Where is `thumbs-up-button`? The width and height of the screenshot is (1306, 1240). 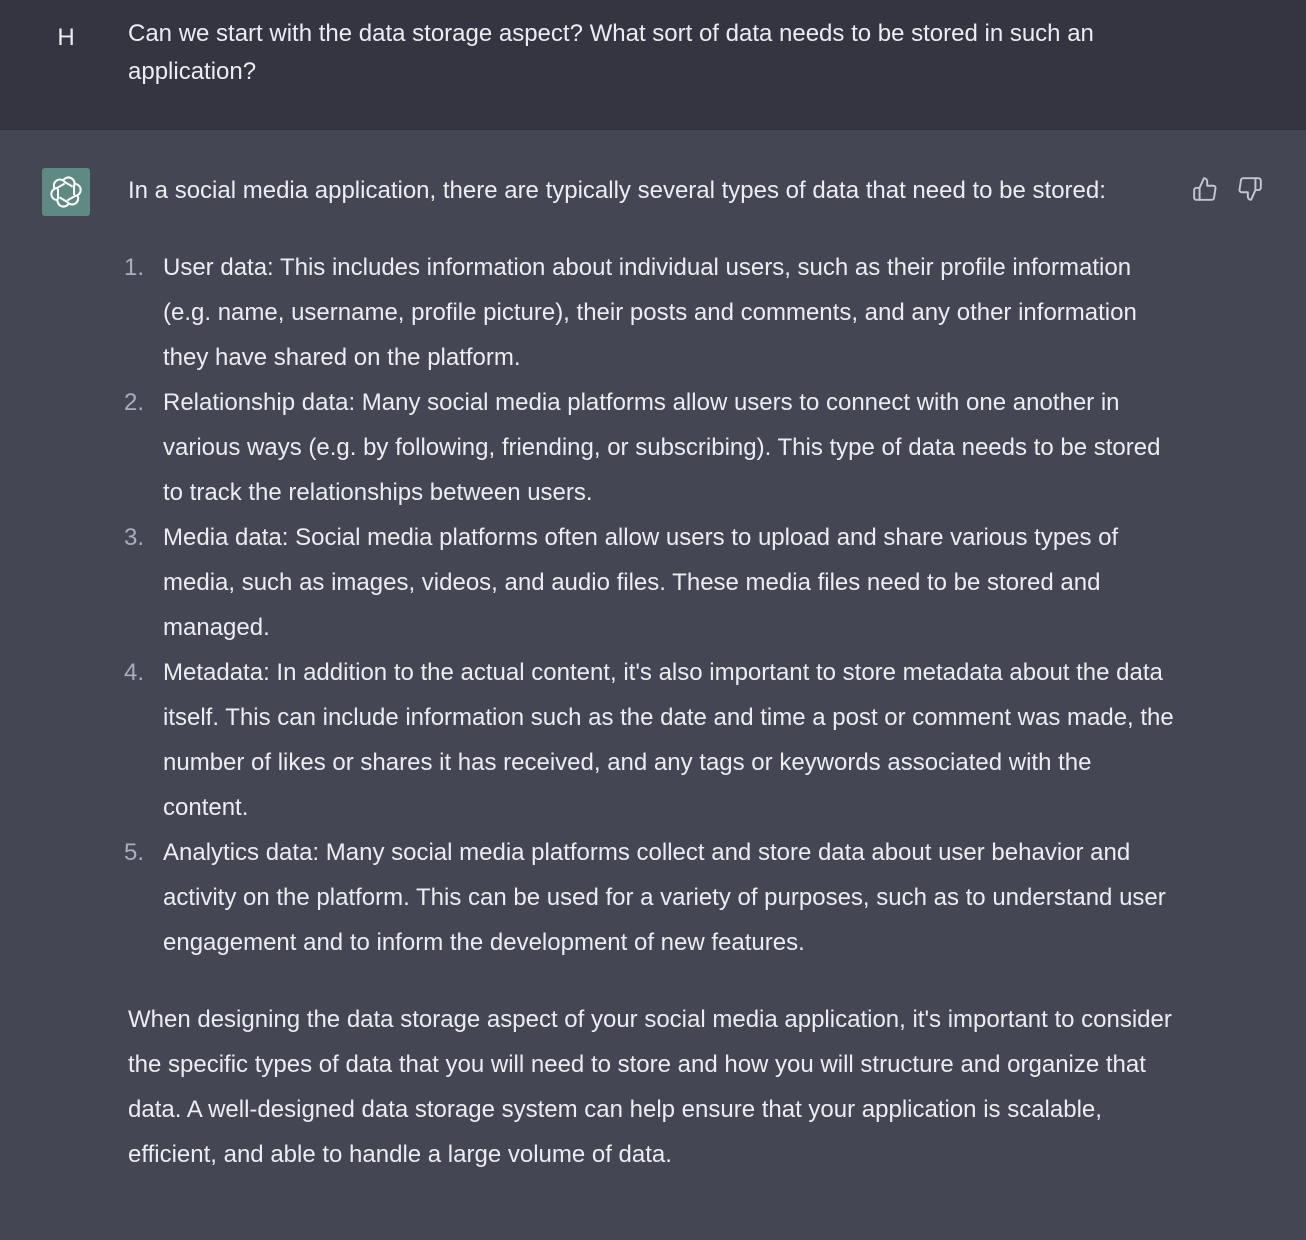 thumbs-up-button is located at coordinates (1205, 189).